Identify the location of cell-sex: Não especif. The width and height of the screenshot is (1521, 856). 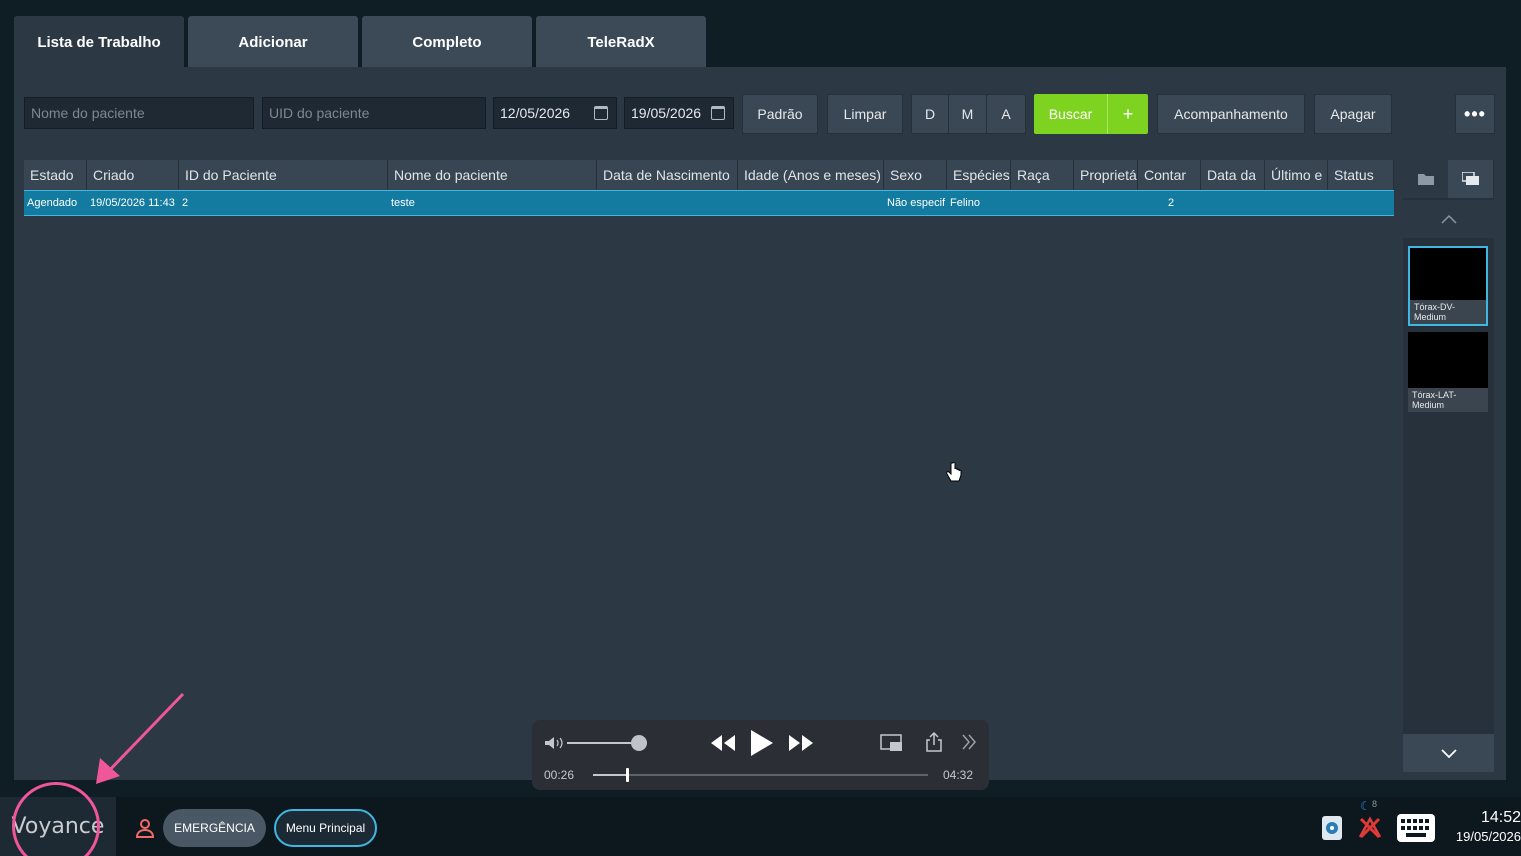
(916, 203).